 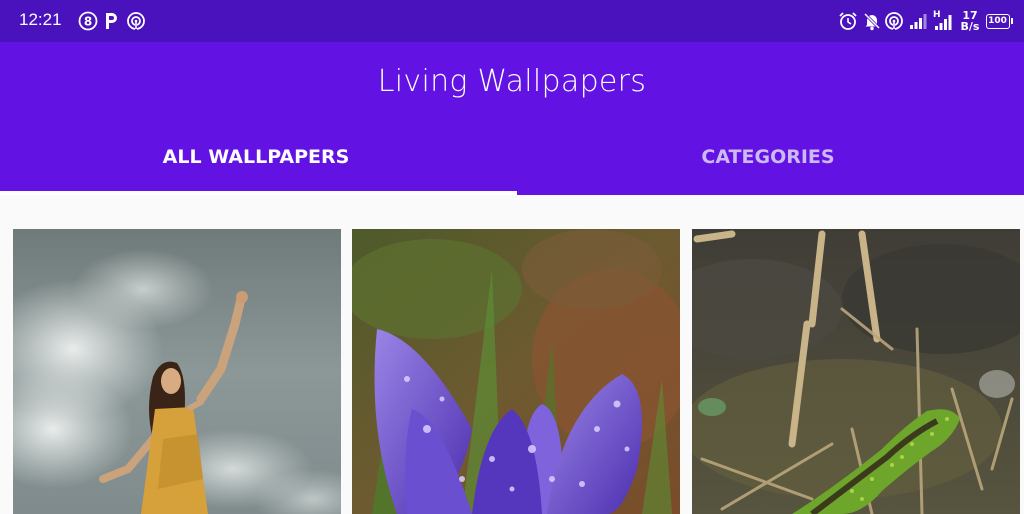 What do you see at coordinates (136, 21) in the screenshot?
I see `hotspot-icon` at bounding box center [136, 21].